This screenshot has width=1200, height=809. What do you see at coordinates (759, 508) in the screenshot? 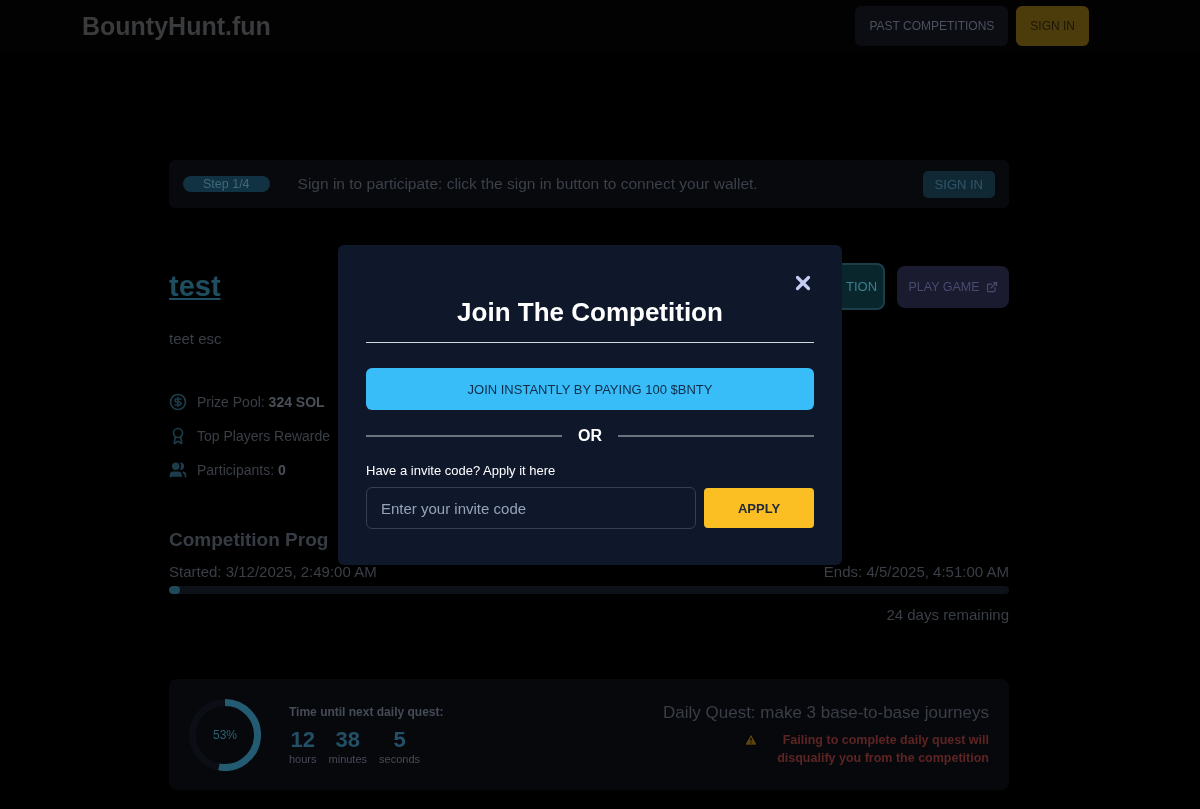
I see `apply-button: APPLY` at bounding box center [759, 508].